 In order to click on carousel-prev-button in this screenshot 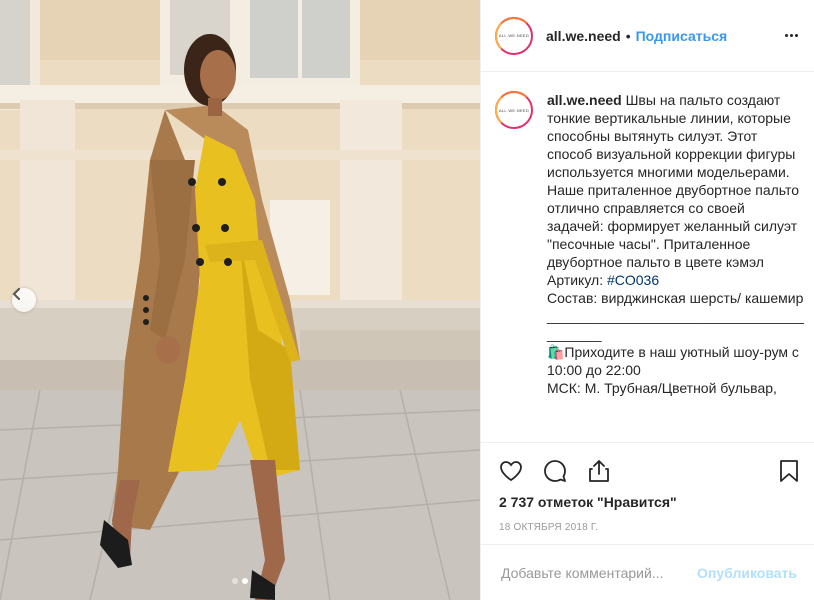, I will do `click(24, 300)`.